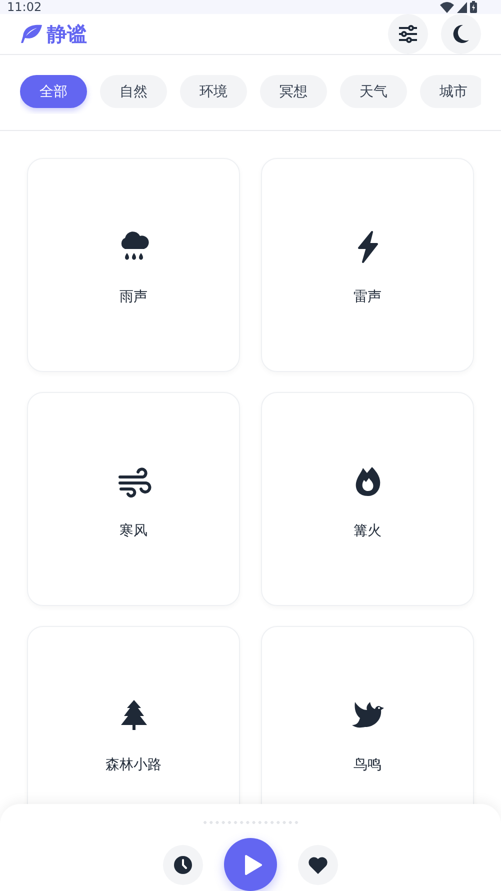 The image size is (501, 891). Describe the element at coordinates (253, 864) in the screenshot. I see `play-icon` at that location.